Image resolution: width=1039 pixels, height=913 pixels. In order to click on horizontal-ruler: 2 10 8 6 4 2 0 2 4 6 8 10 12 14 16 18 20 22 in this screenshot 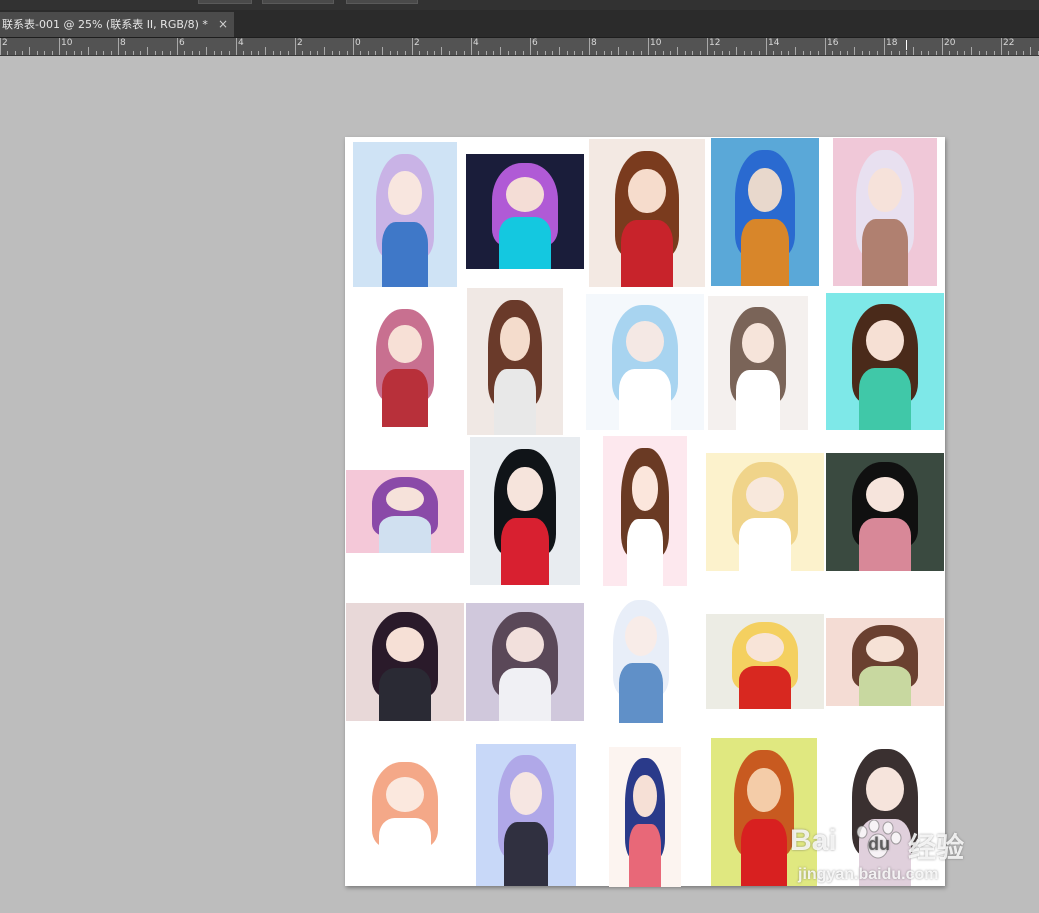, I will do `click(519, 47)`.